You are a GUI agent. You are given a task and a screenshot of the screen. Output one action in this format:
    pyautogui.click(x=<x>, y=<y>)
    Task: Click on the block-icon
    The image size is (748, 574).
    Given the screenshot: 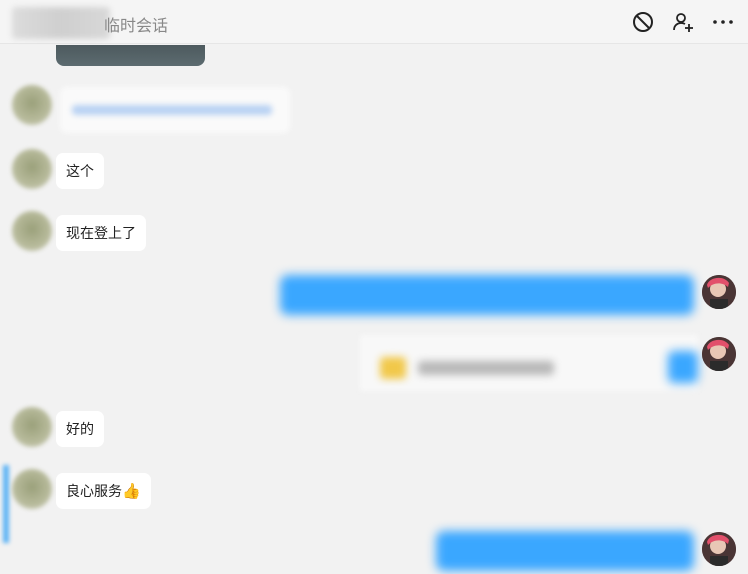 What is the action you would take?
    pyautogui.click(x=643, y=22)
    